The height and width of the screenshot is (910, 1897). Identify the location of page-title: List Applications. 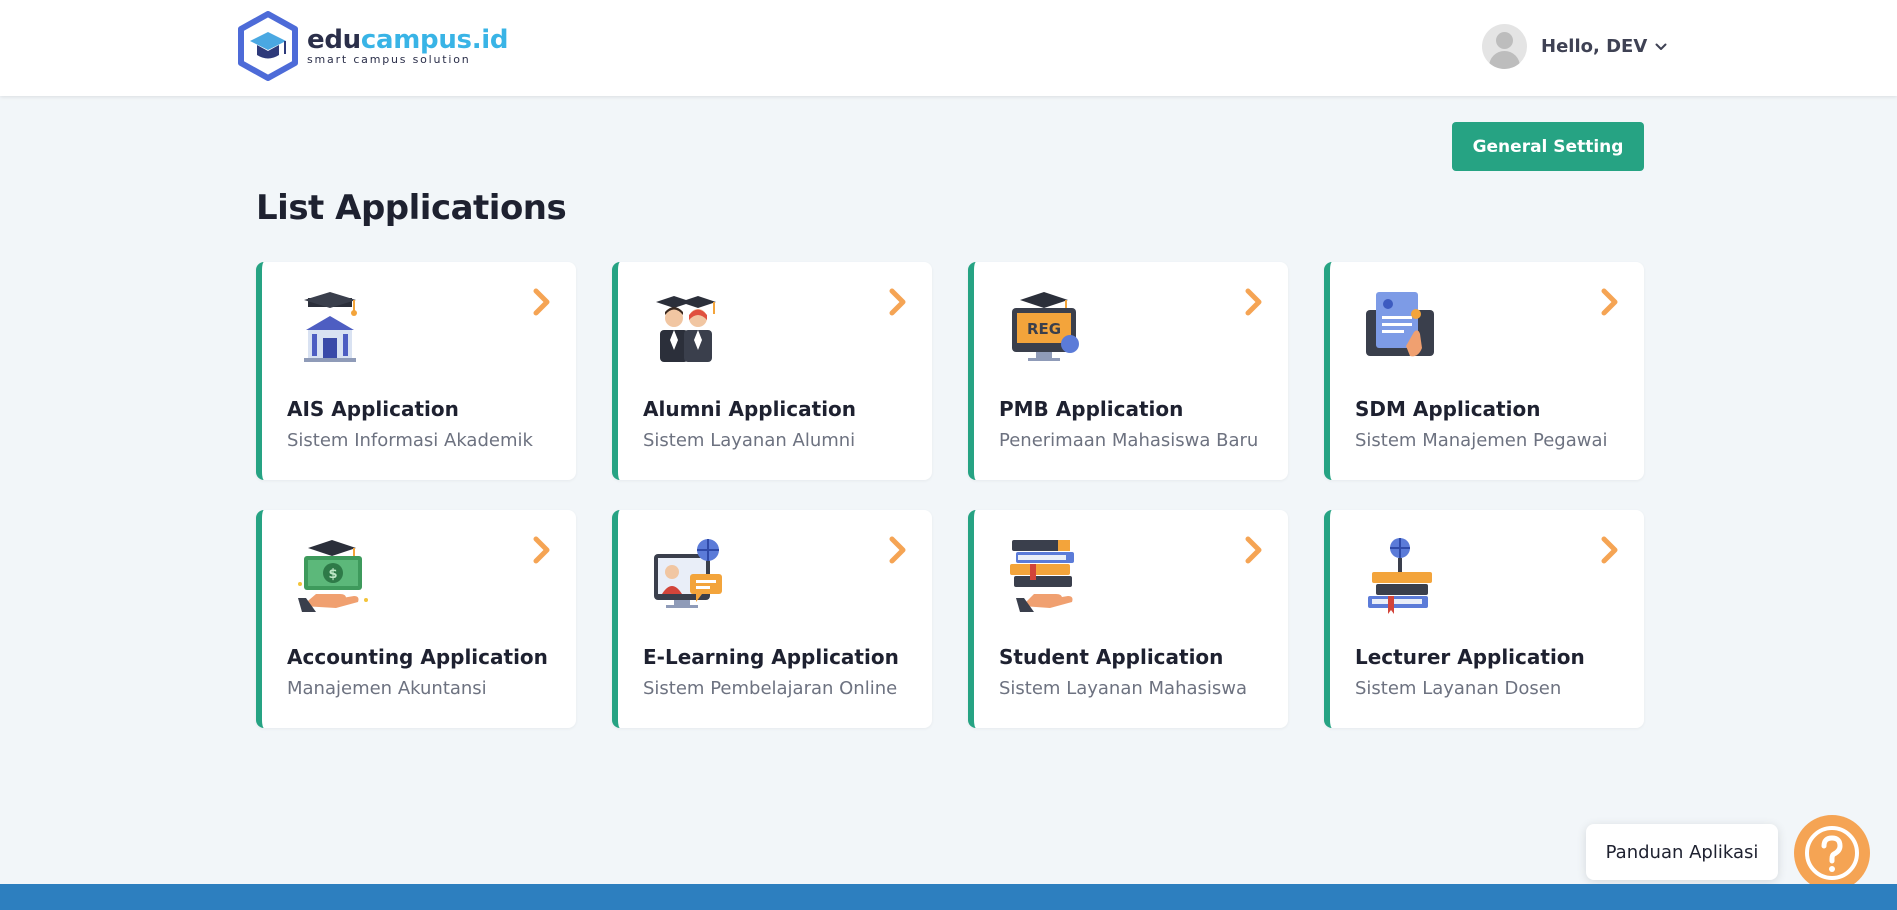
(411, 208).